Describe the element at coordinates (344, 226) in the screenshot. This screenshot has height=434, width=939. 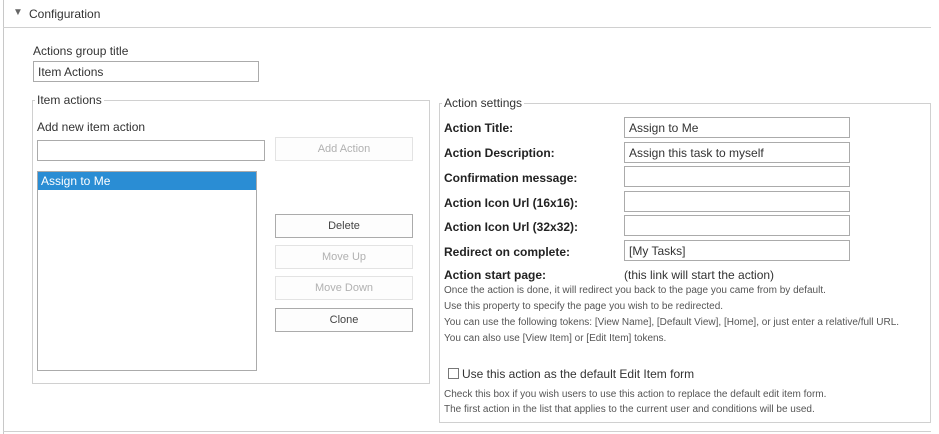
I see `delete-button: Delete` at that location.